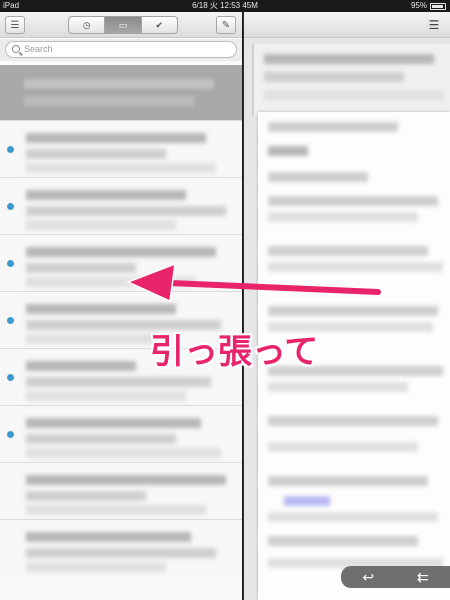 This screenshot has width=450, height=600. Describe the element at coordinates (121, 92) in the screenshot. I see `pulled-message-banner` at that location.